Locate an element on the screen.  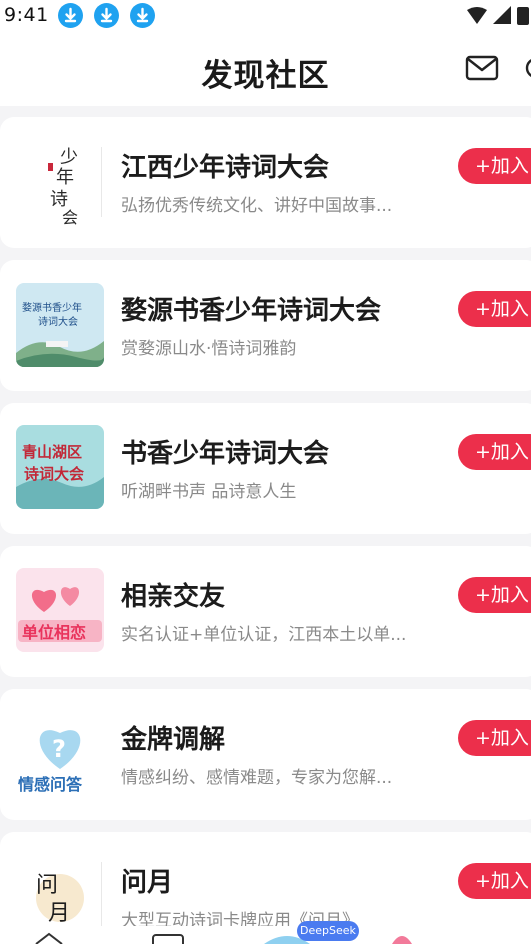
community-card: 单位相恋 相亲交友 实名认证+单位认证，江西本土以单... +加入 is located at coordinates (265, 611).